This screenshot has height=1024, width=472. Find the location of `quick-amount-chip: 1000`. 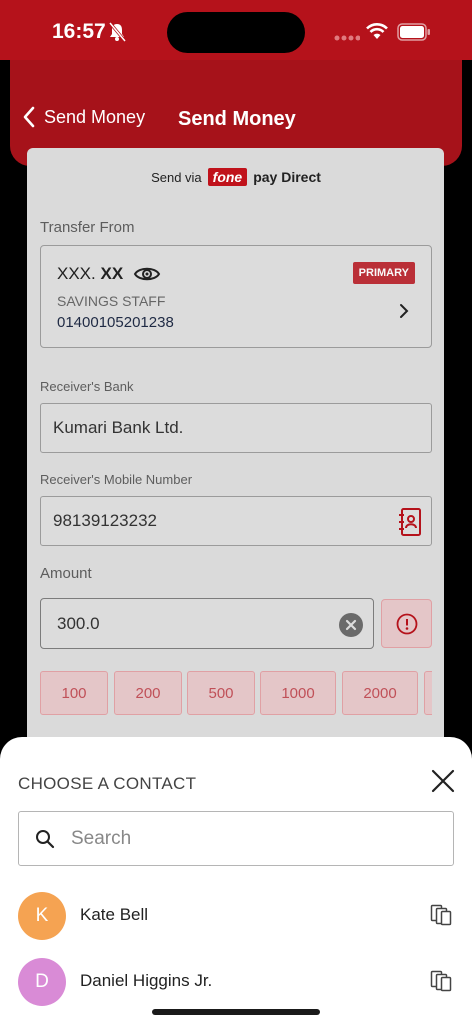

quick-amount-chip: 1000 is located at coordinates (298, 693).